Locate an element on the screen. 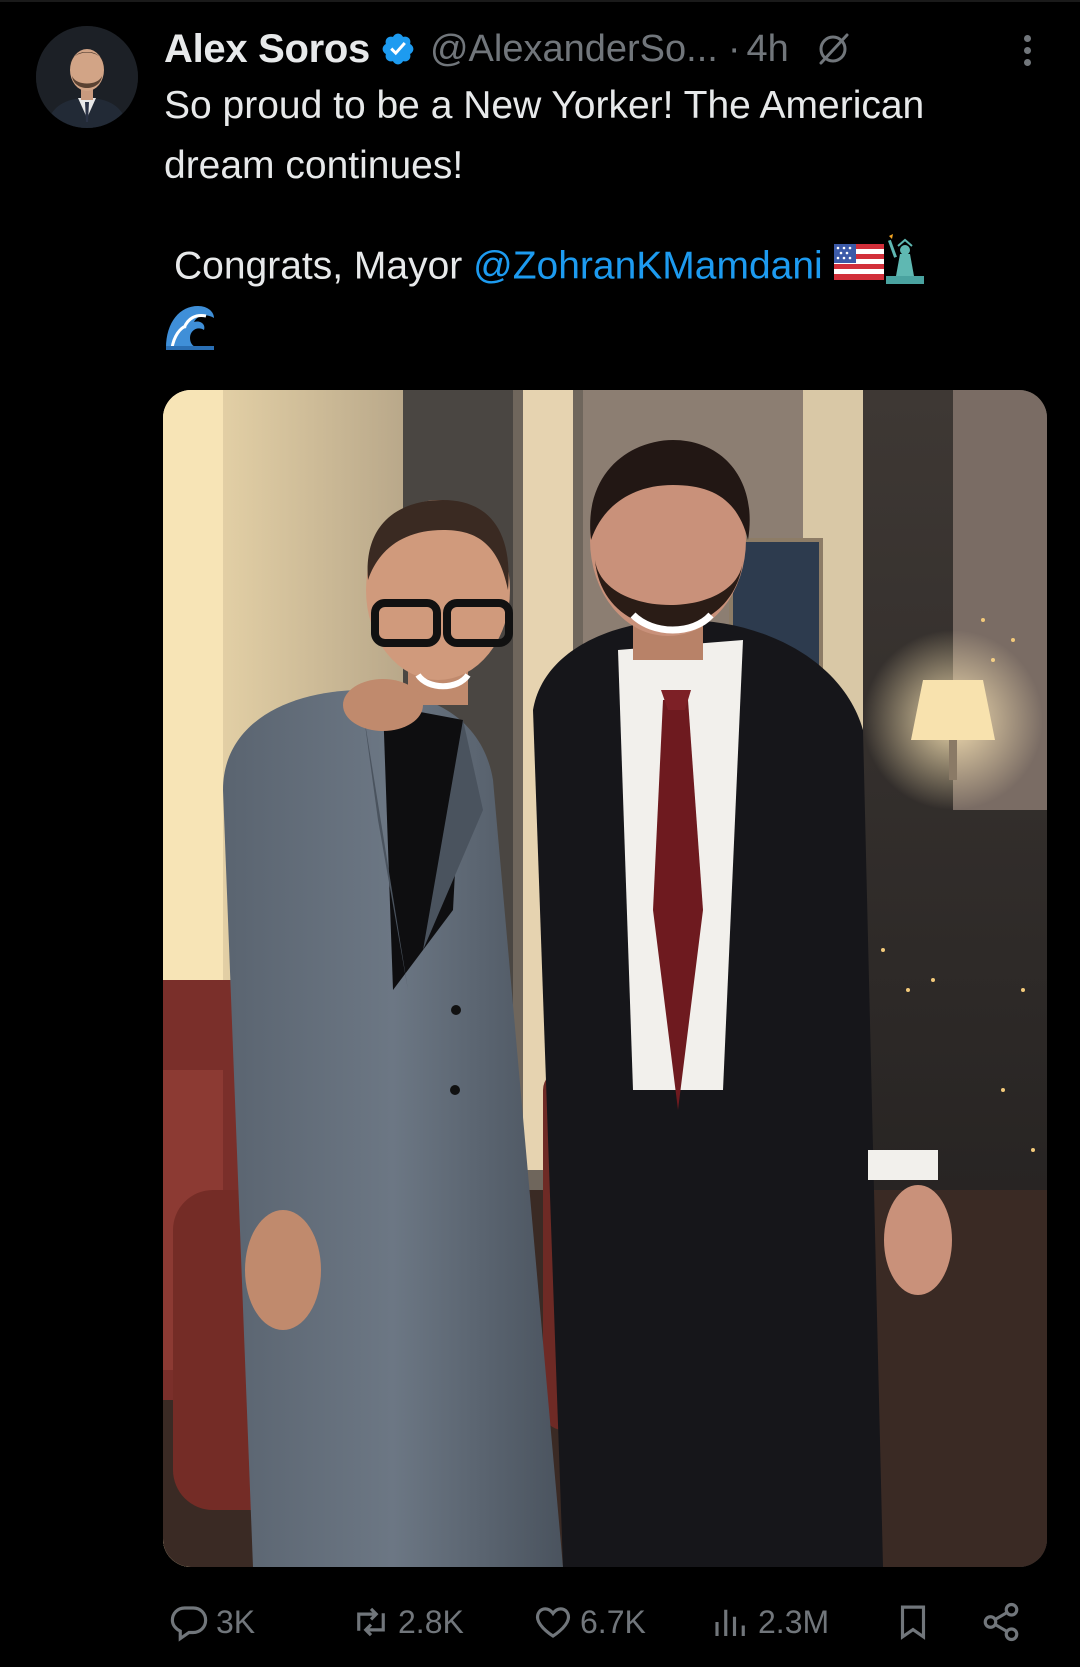 This screenshot has height=1667, width=1080. reply-button: 3K is located at coordinates (211, 1622).